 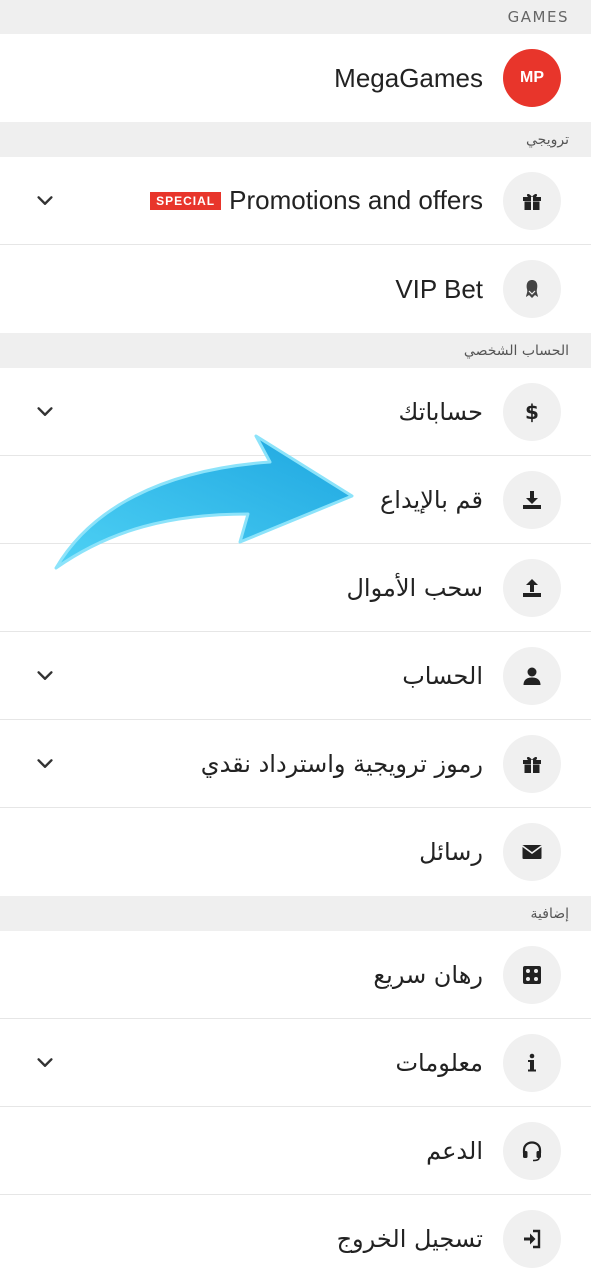 What do you see at coordinates (428, 974) in the screenshot?
I see `menu-item-label: رهان سريع` at bounding box center [428, 974].